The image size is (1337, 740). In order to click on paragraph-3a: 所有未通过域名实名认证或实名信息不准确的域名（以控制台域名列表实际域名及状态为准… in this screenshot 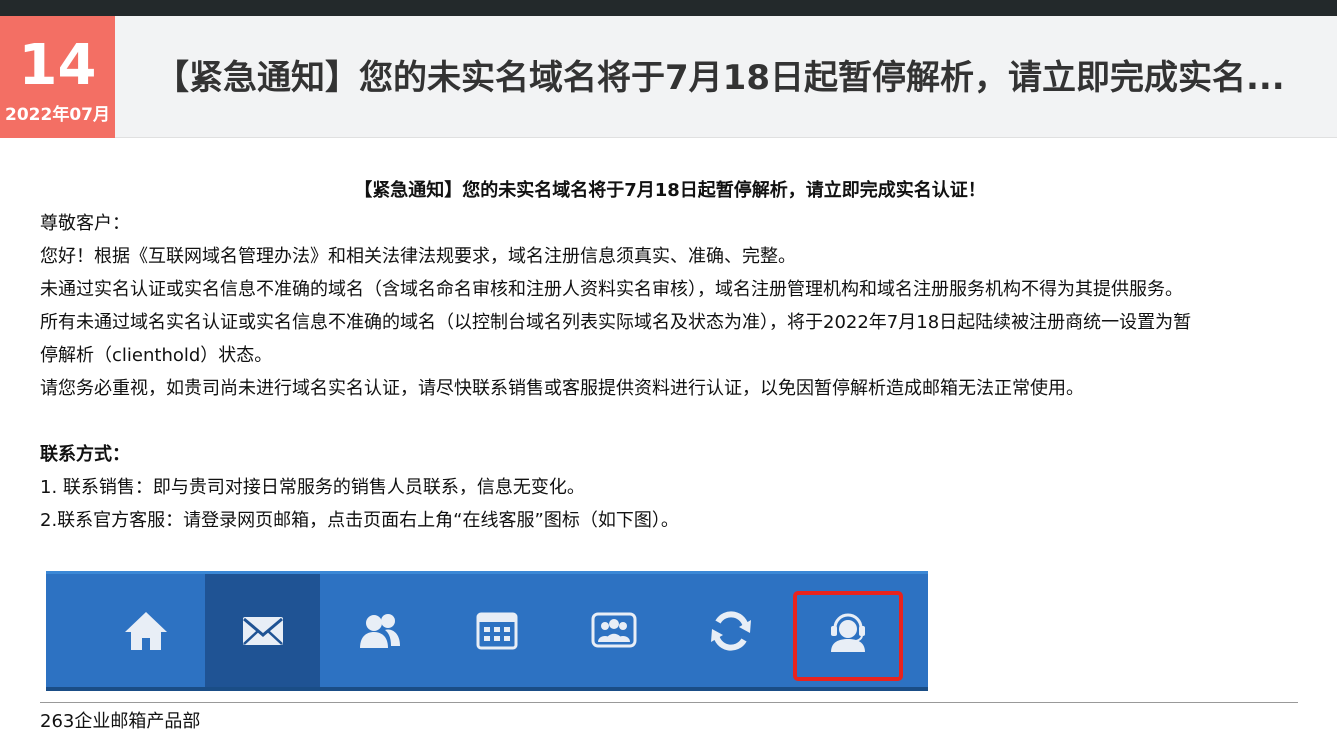, I will do `click(616, 322)`.